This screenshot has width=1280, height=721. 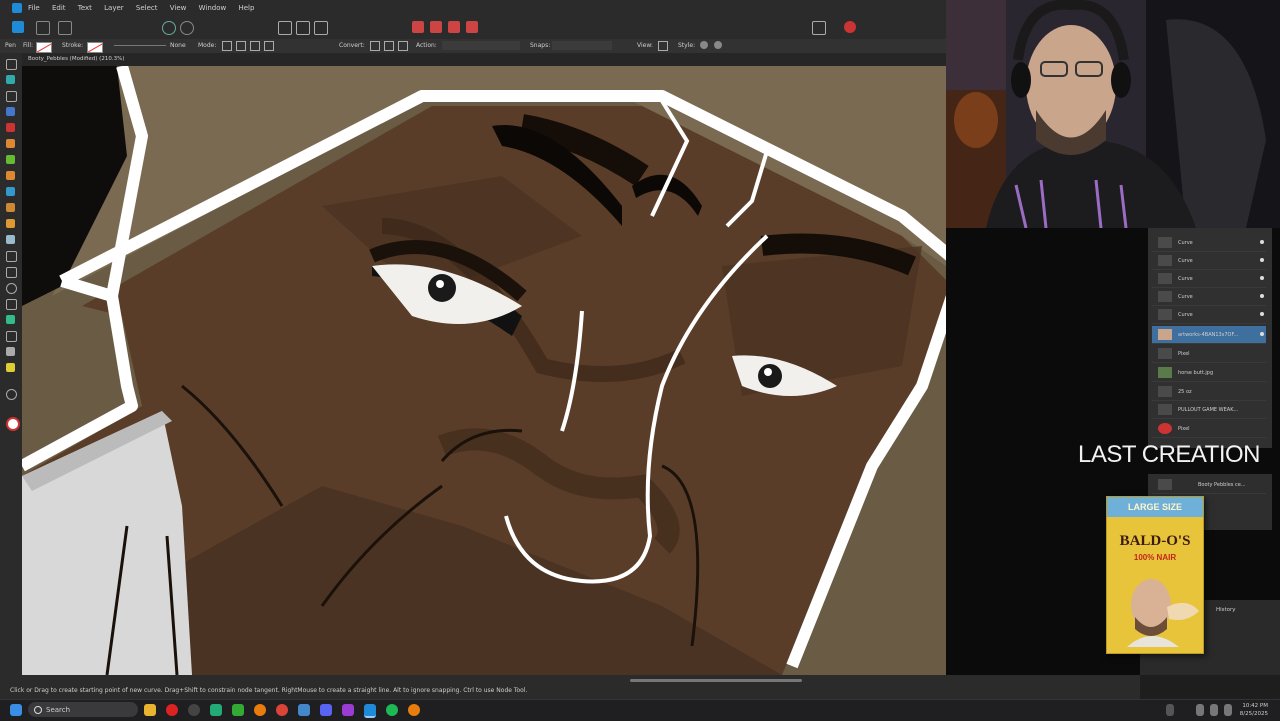 What do you see at coordinates (370, 711) in the screenshot?
I see `affinity-designer-icon` at bounding box center [370, 711].